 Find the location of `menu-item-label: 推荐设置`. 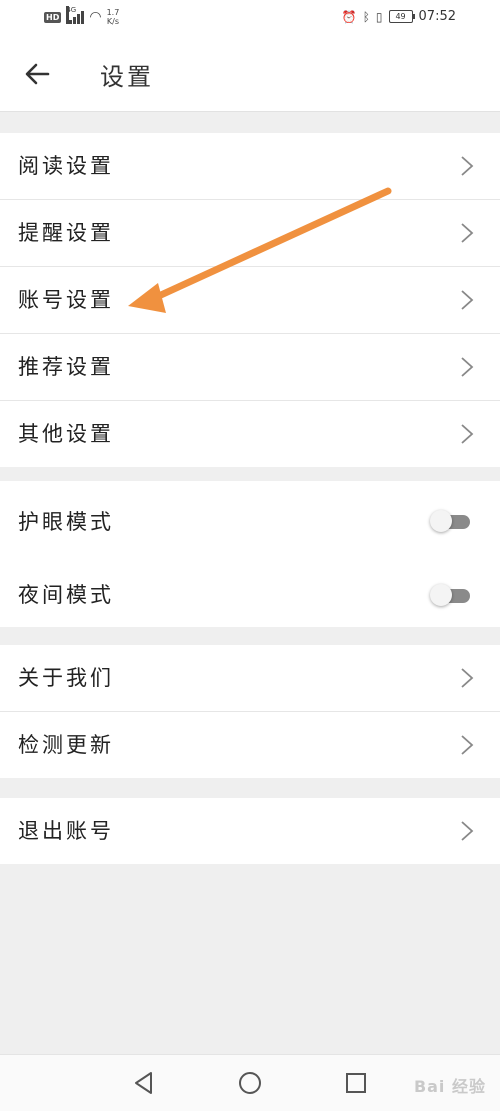

menu-item-label: 推荐设置 is located at coordinates (66, 367).